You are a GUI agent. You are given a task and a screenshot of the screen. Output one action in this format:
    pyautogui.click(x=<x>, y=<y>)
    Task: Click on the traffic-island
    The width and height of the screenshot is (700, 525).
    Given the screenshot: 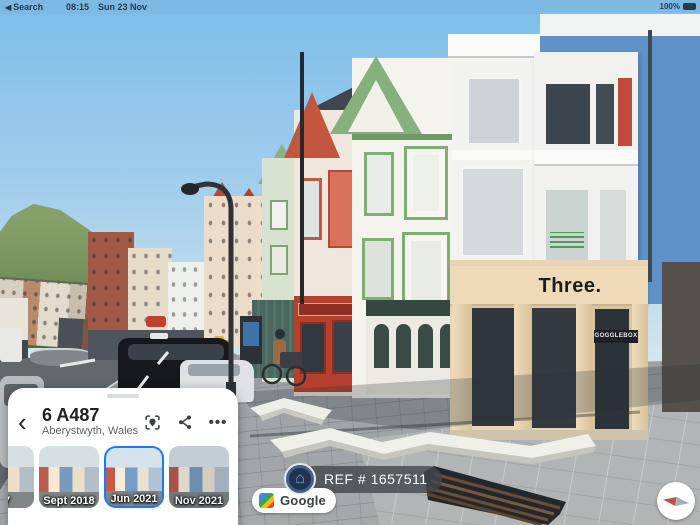 What is the action you would take?
    pyautogui.click(x=61, y=357)
    